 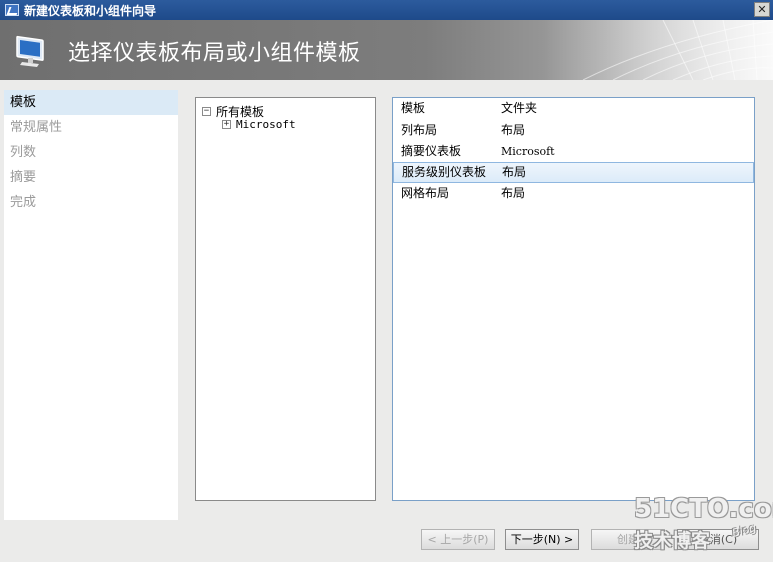 I want to click on cell-folder: Microsoft, so click(x=528, y=151).